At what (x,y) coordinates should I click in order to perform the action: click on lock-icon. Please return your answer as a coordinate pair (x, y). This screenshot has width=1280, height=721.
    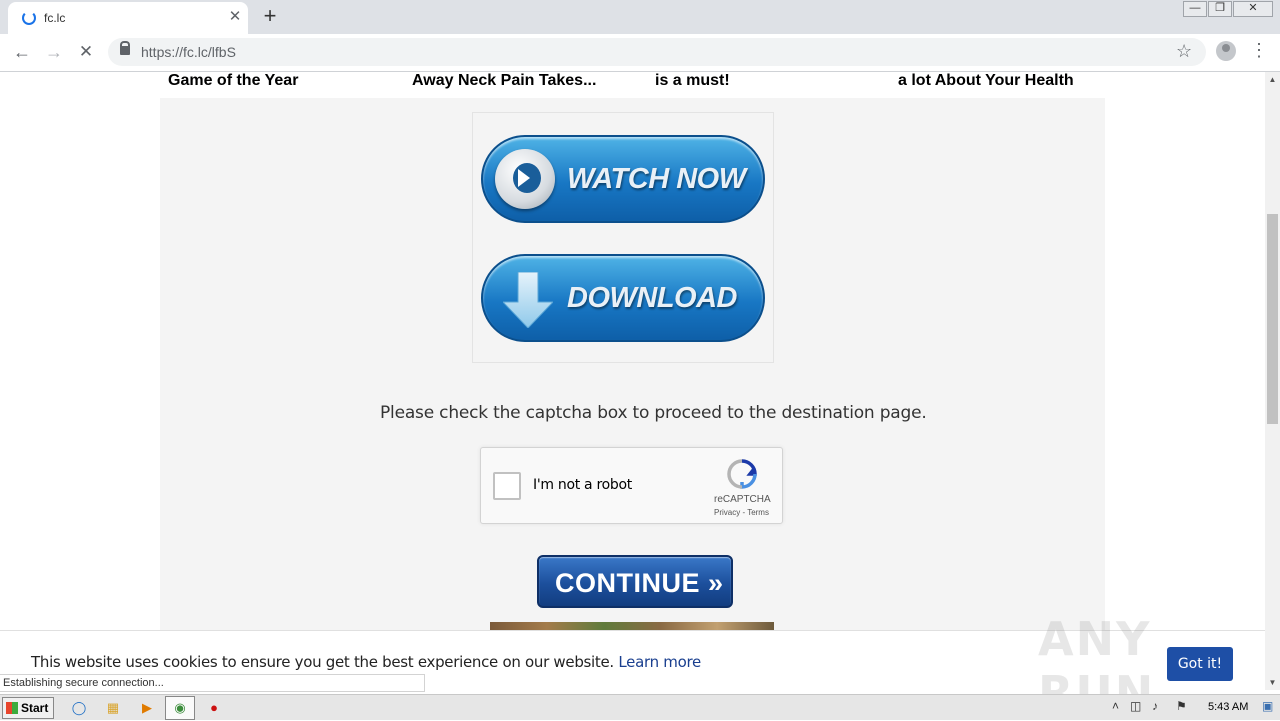
    Looking at the image, I should click on (125, 48).